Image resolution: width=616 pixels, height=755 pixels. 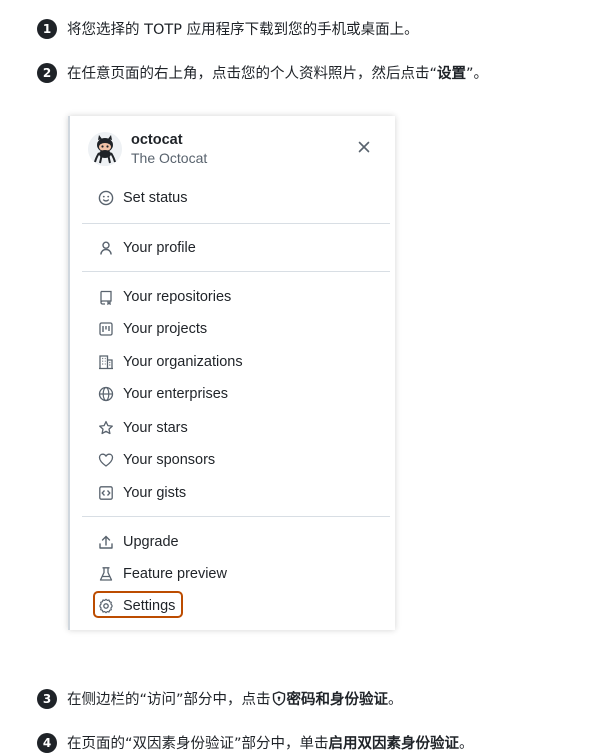 What do you see at coordinates (243, 30) in the screenshot?
I see `step-text: 将您选择的 TOTP 应用程序下载到您的手机或桌面上。` at bounding box center [243, 30].